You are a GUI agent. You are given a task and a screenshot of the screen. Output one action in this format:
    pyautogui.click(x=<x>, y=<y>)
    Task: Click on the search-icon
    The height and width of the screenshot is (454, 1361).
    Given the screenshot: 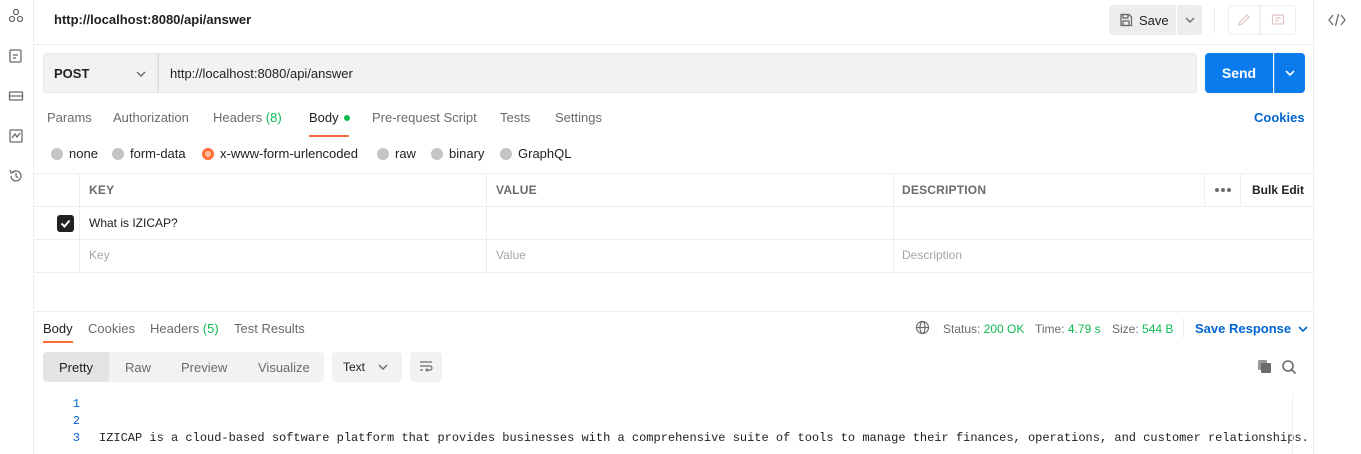 What is the action you would take?
    pyautogui.click(x=1289, y=367)
    